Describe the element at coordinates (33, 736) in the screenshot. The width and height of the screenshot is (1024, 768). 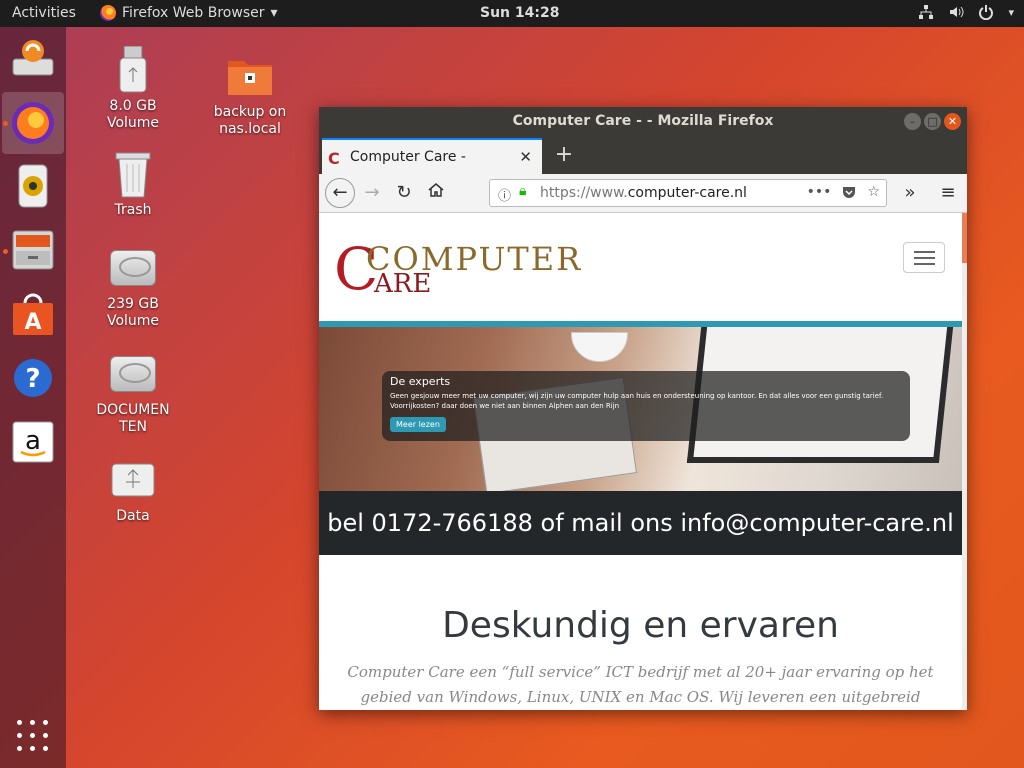
I see `show-applications-icon` at that location.